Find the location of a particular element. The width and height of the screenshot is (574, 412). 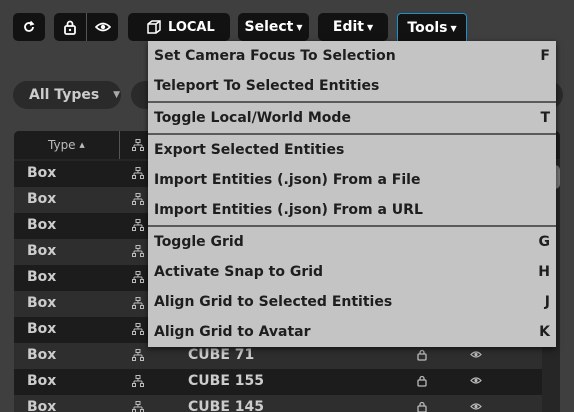

shortcut-key: K is located at coordinates (544, 332).